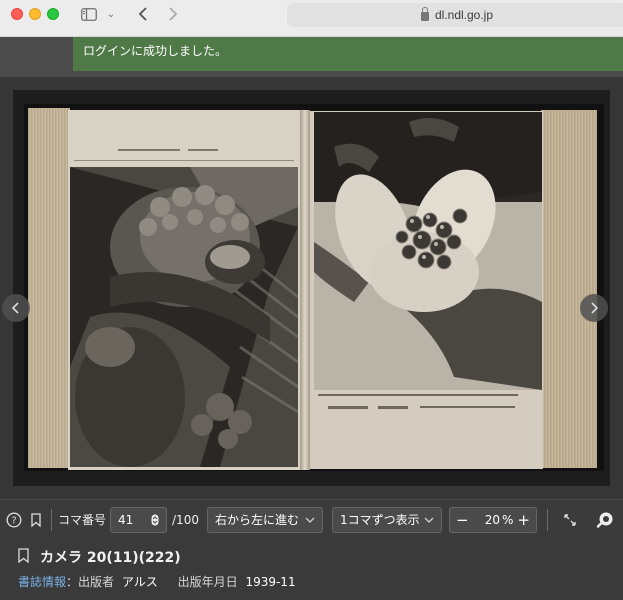 This screenshot has height=600, width=623. What do you see at coordinates (305, 290) in the screenshot?
I see `book-gutter` at bounding box center [305, 290].